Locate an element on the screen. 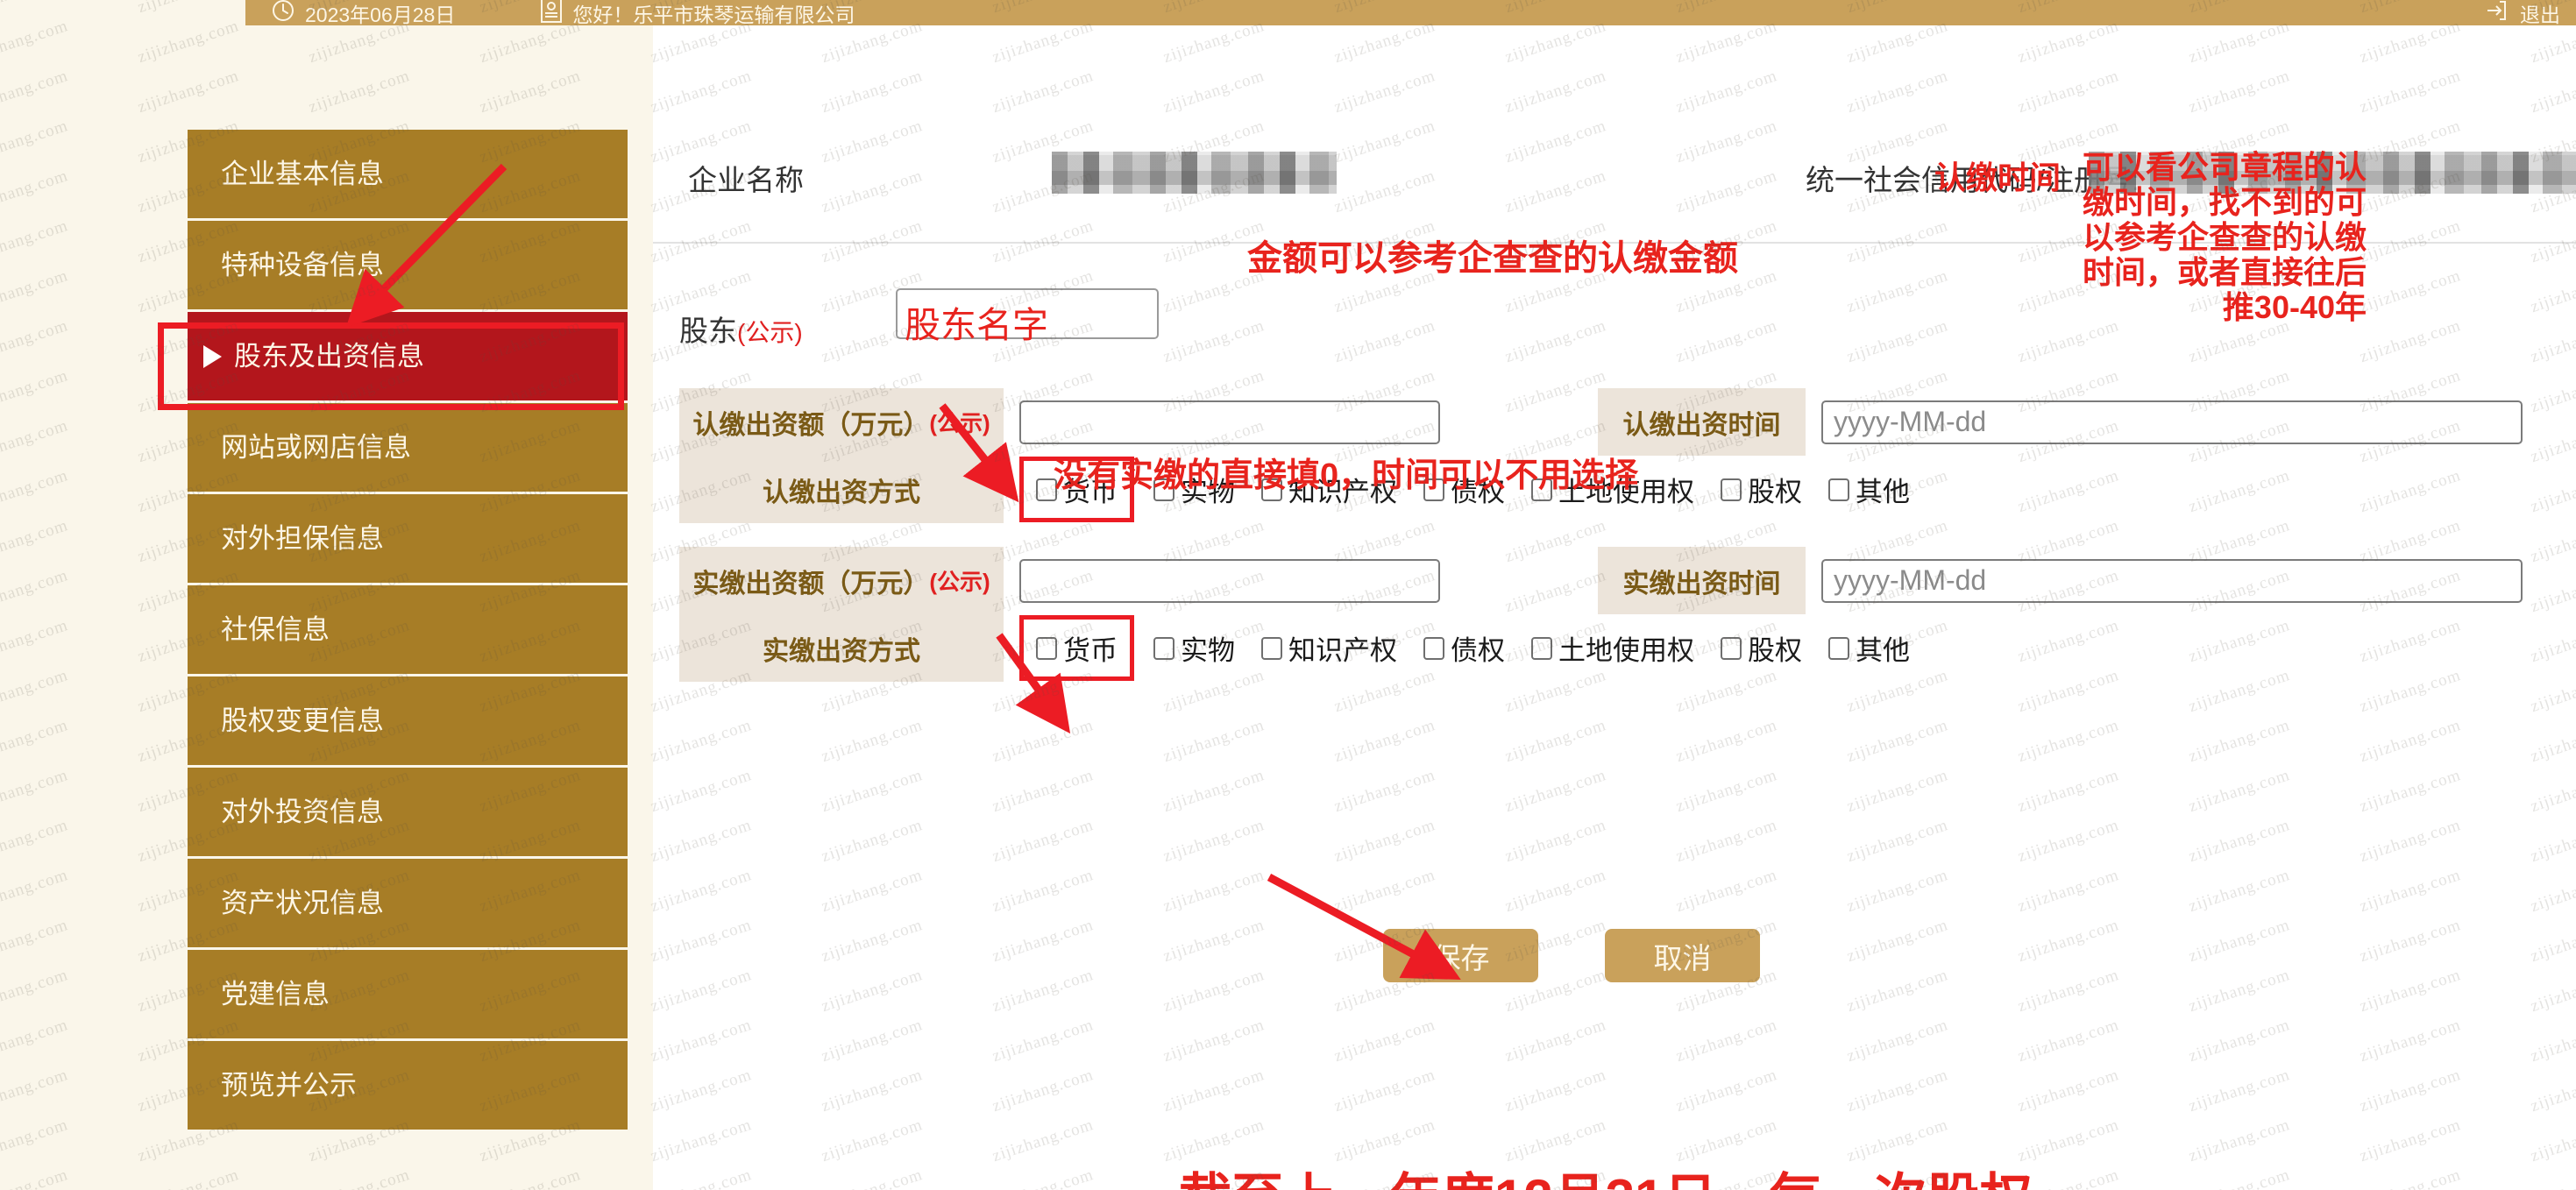  checkbox-paid-tudishiyongquan: 土地使用权 is located at coordinates (1612, 648).